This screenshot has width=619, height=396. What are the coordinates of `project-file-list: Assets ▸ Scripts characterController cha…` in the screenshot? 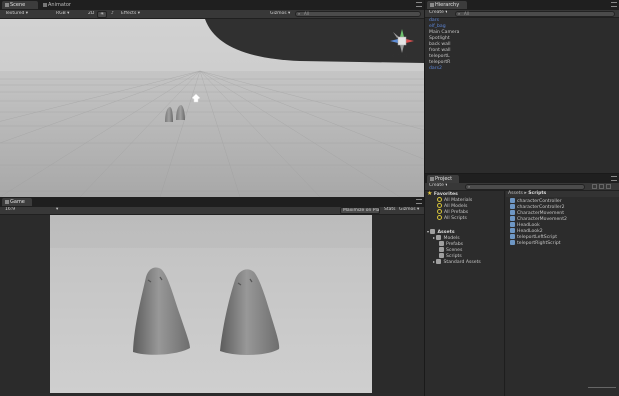 It's located at (562, 293).